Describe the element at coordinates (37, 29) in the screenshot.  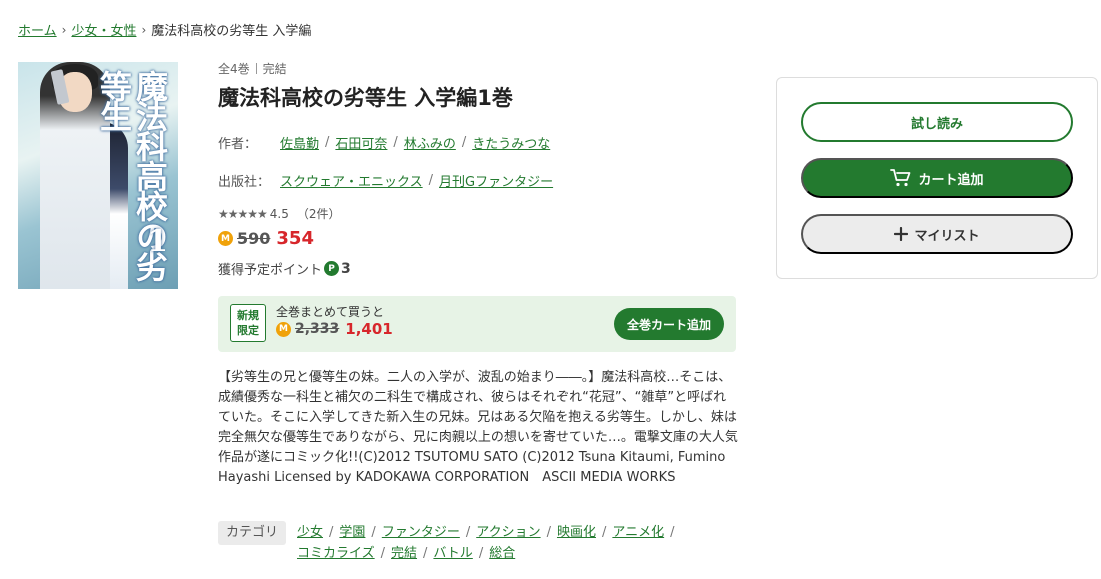
I see `breadcrumb-home-link: ホーム` at that location.